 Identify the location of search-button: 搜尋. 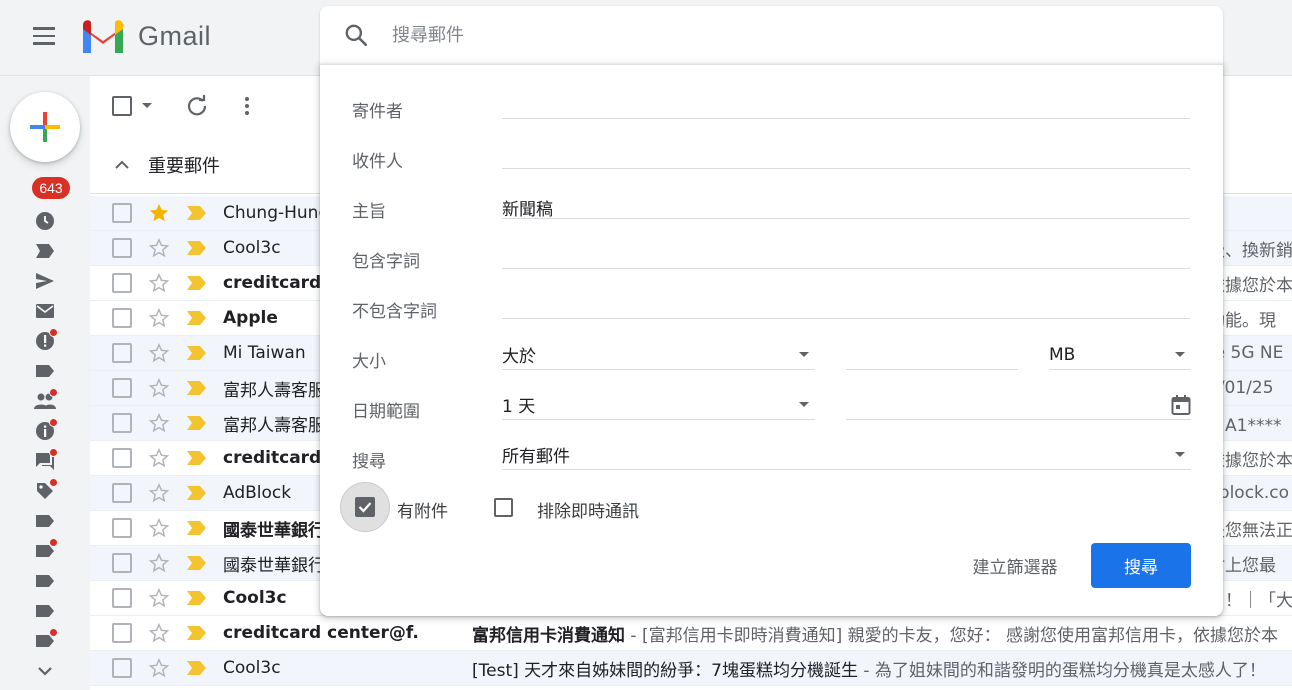
(1141, 565).